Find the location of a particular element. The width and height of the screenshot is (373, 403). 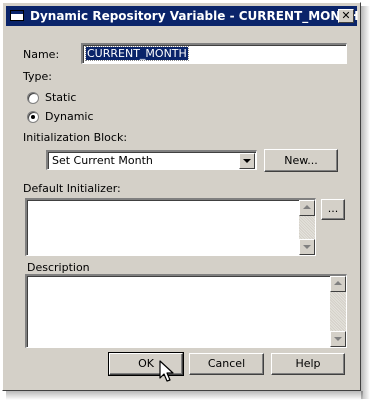

description-scrollbar is located at coordinates (338, 311).